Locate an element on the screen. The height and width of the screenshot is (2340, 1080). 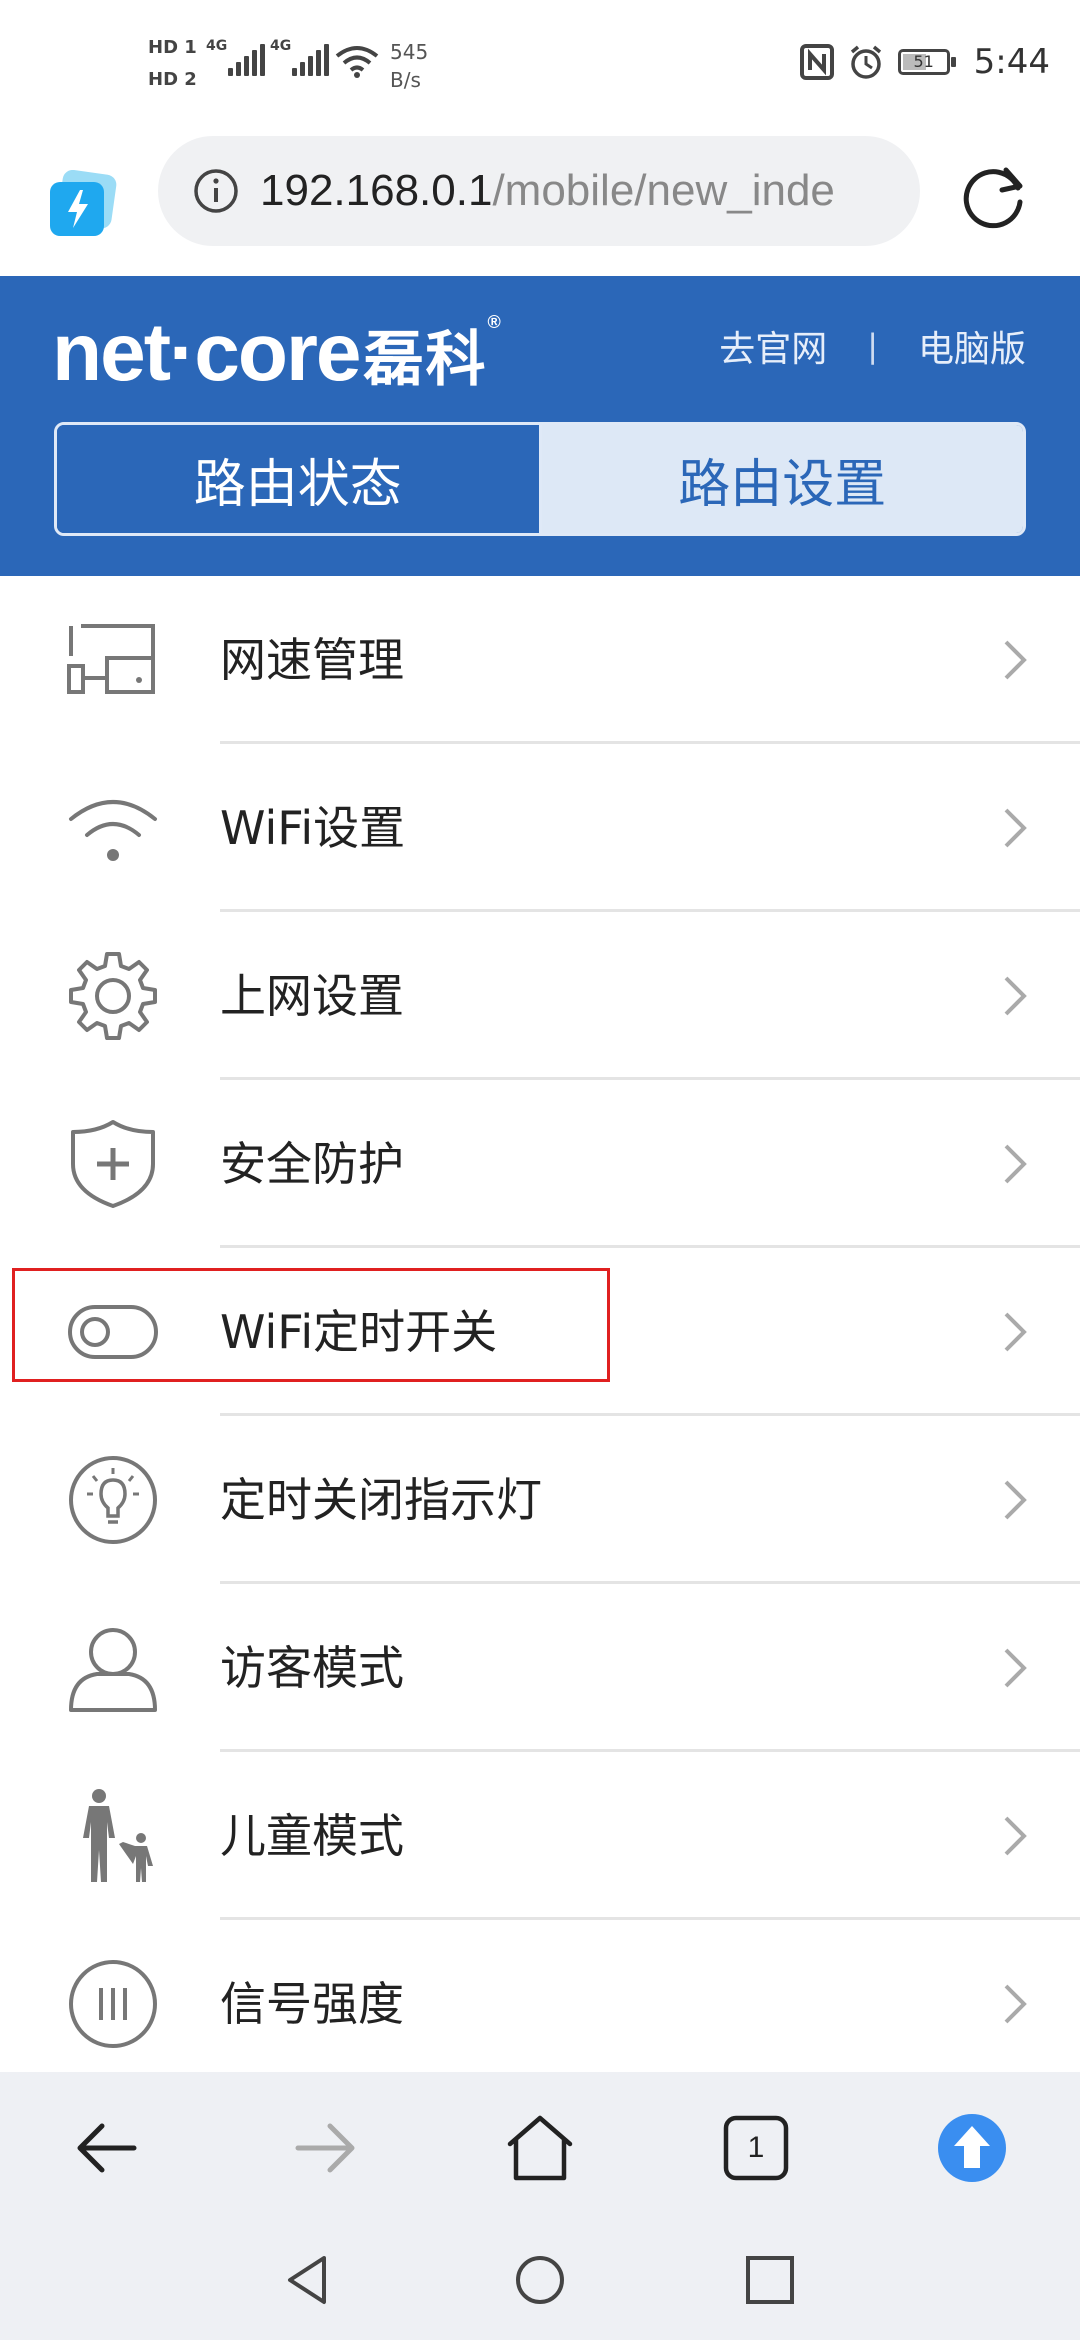
hd1-badge: HD 1 is located at coordinates (172, 47).